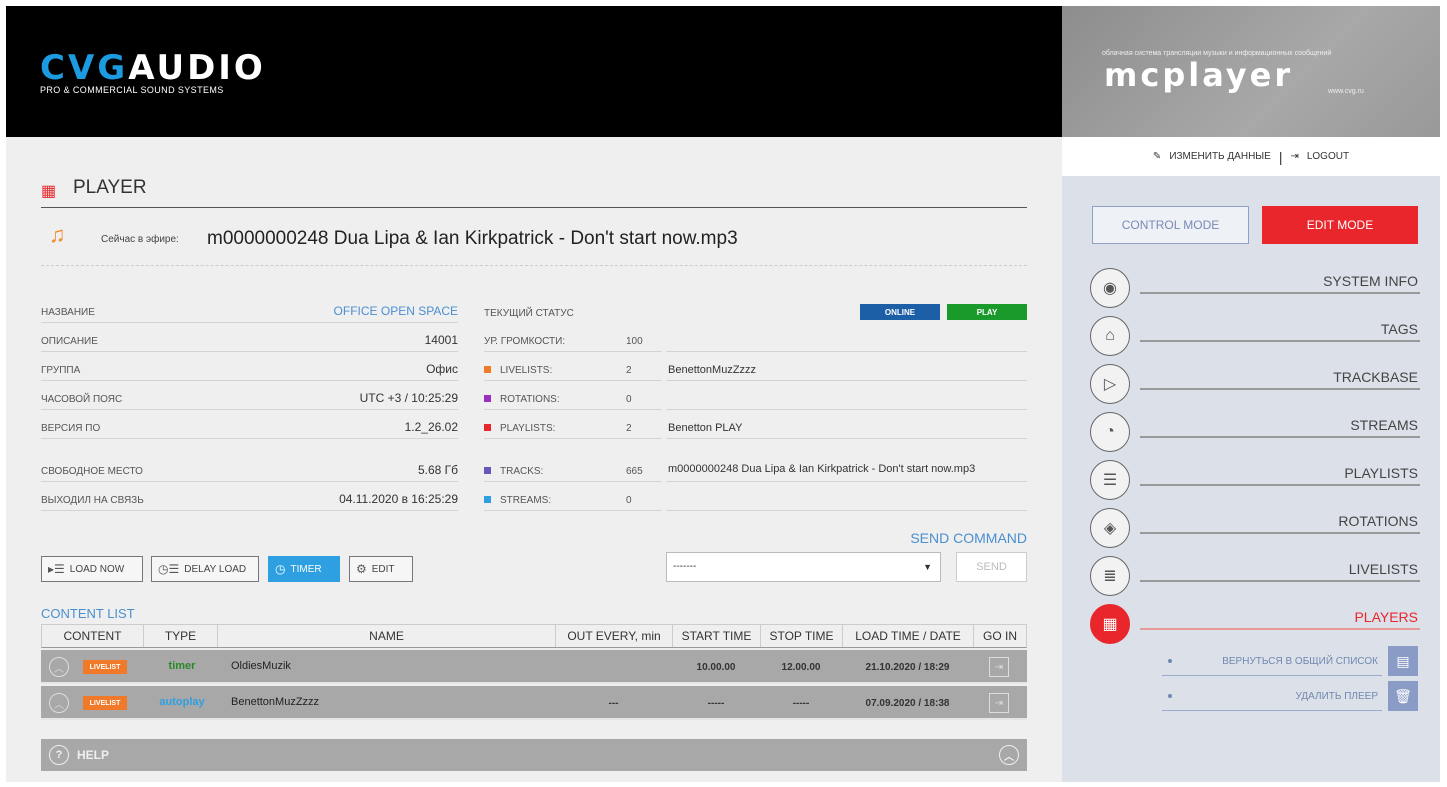  Describe the element at coordinates (93, 636) in the screenshot. I see `col-header: CONTENT` at that location.